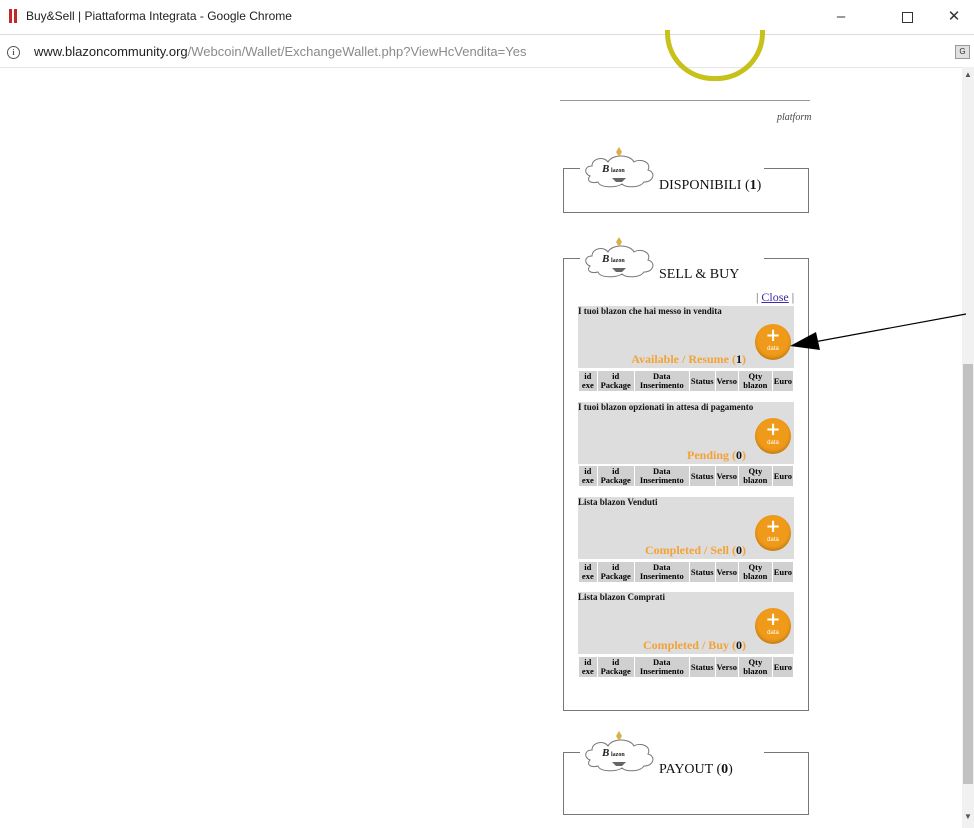 Image resolution: width=974 pixels, height=828 pixels. What do you see at coordinates (725, 769) in the screenshot?
I see `payout-count: 0` at bounding box center [725, 769].